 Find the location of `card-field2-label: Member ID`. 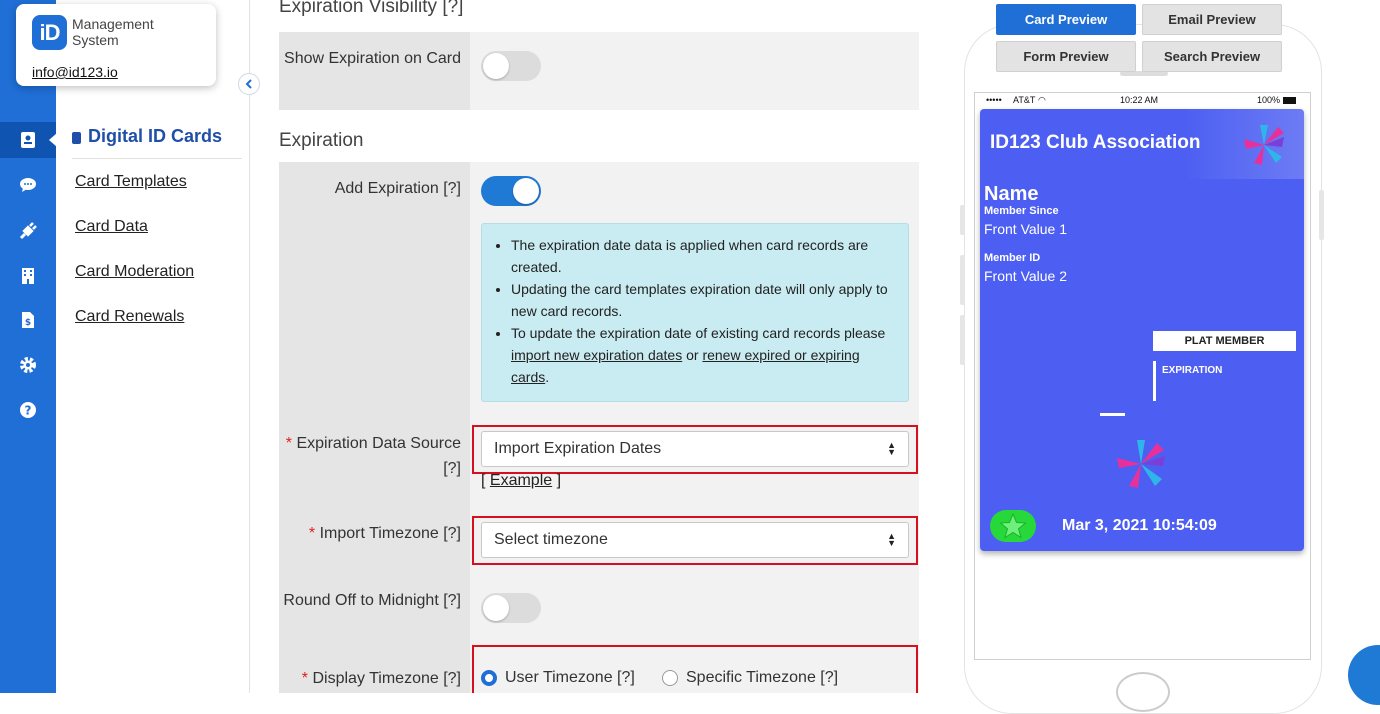

card-field2-label: Member ID is located at coordinates (1012, 258).